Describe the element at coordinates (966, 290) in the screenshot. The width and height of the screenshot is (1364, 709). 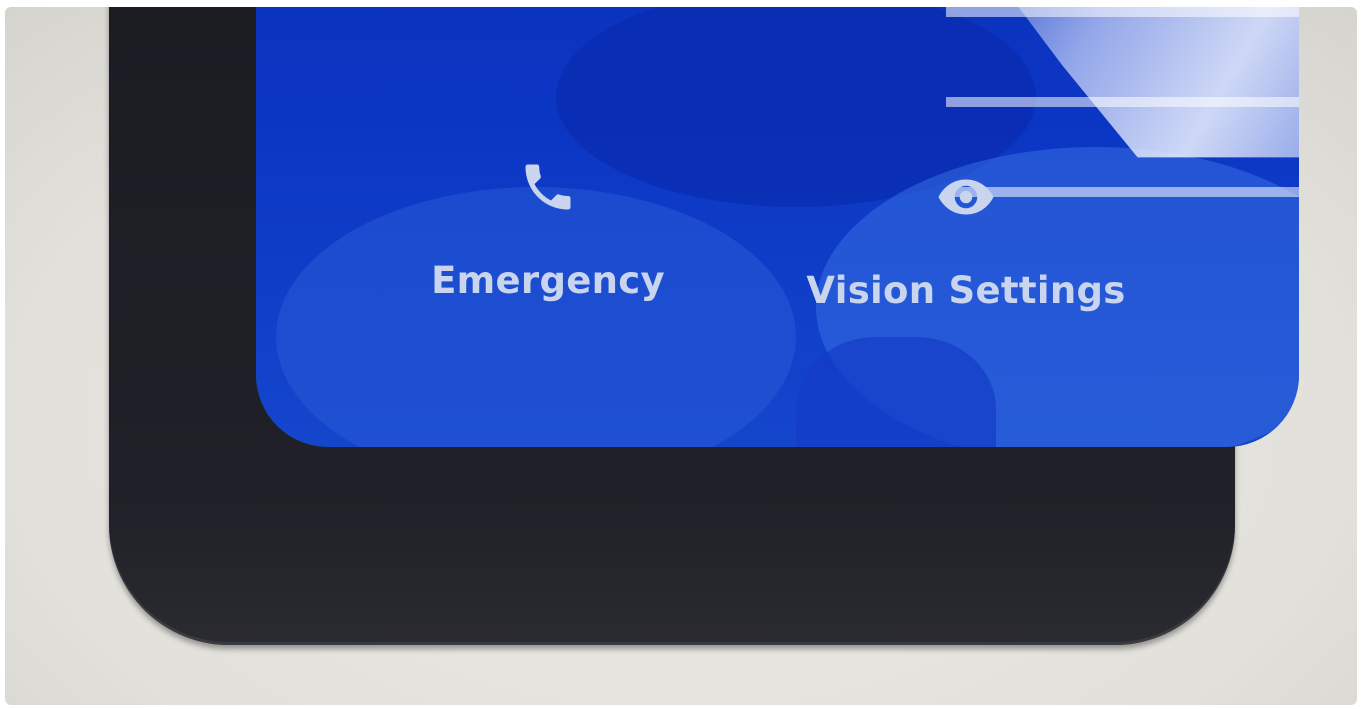
I see `vision-settings-label: Vision Settings` at that location.